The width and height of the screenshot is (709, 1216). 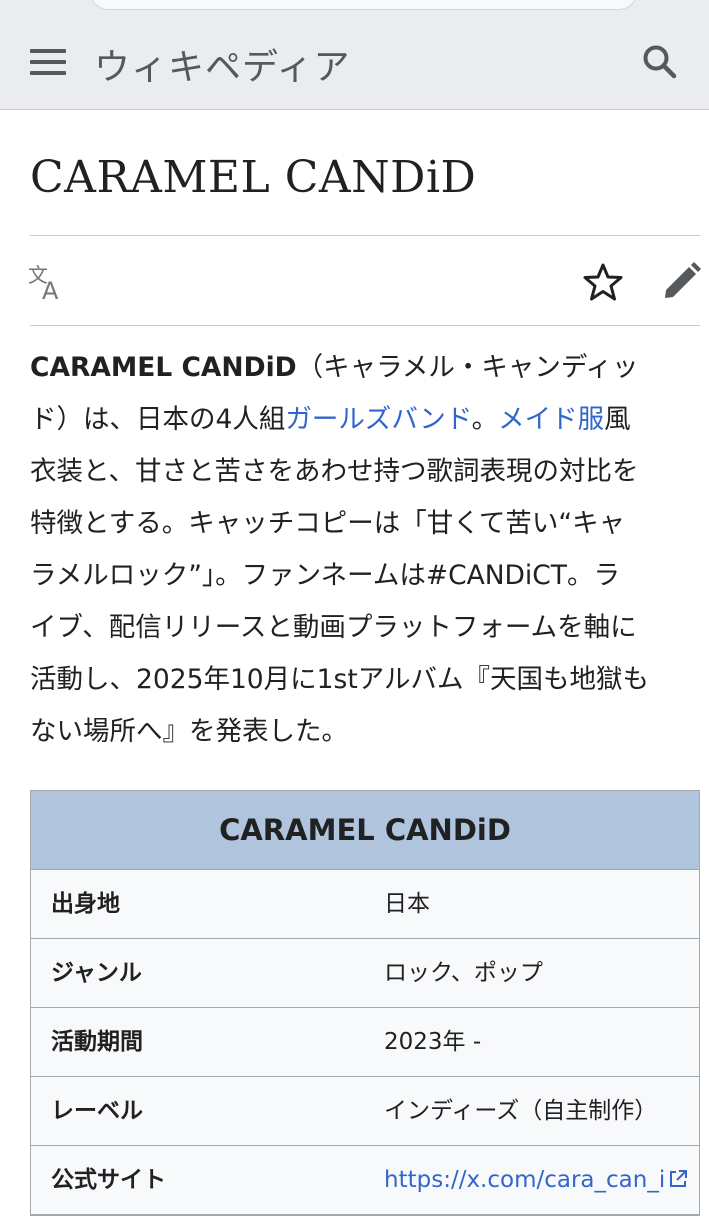 I want to click on actions-divider, so click(x=365, y=325).